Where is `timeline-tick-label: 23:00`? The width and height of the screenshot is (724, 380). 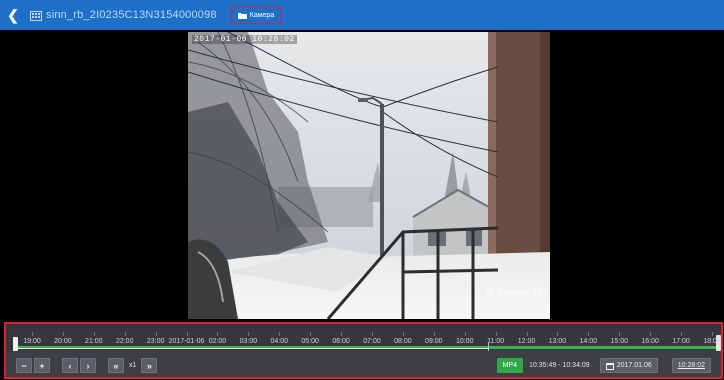
timeline-tick-label: 23:00 is located at coordinates (155, 341).